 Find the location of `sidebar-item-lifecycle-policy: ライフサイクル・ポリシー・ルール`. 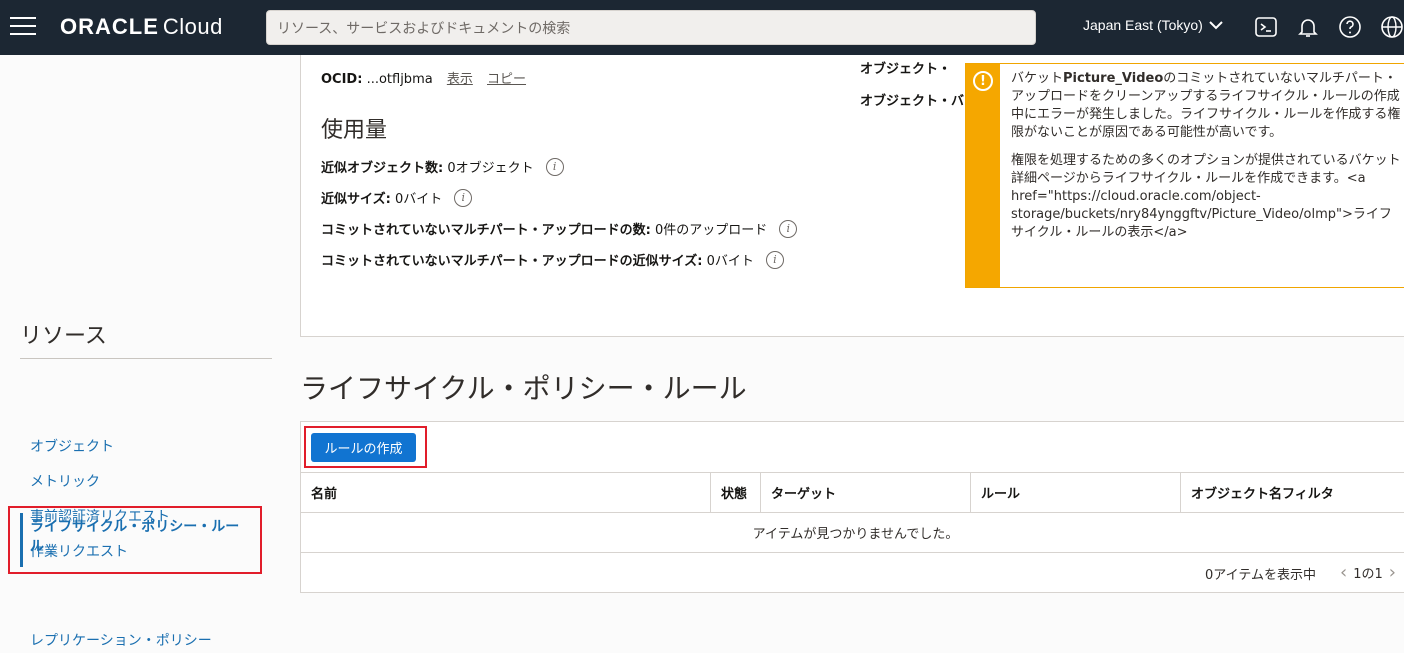

sidebar-item-lifecycle-policy: ライフサイクル・ポリシー・ルール is located at coordinates (140, 537).